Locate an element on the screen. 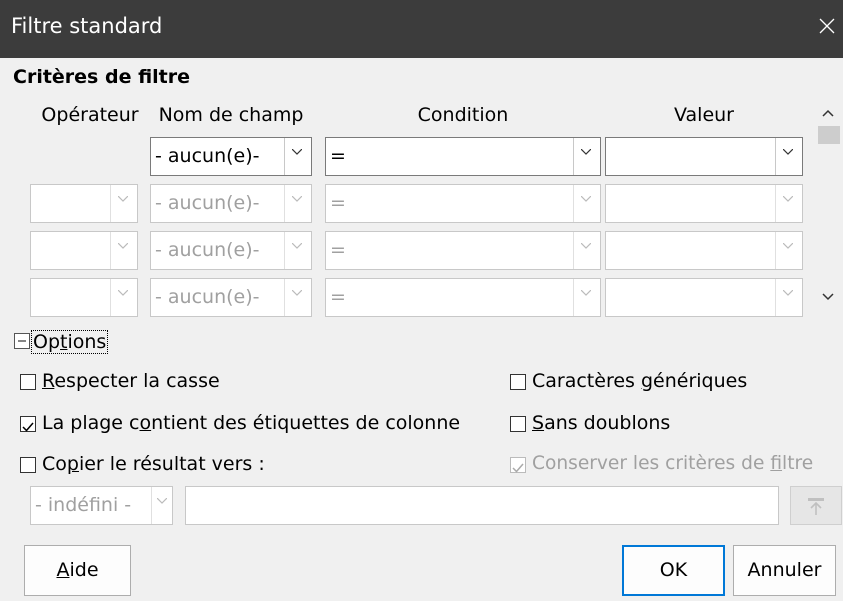  help-button: Aide is located at coordinates (77, 570).